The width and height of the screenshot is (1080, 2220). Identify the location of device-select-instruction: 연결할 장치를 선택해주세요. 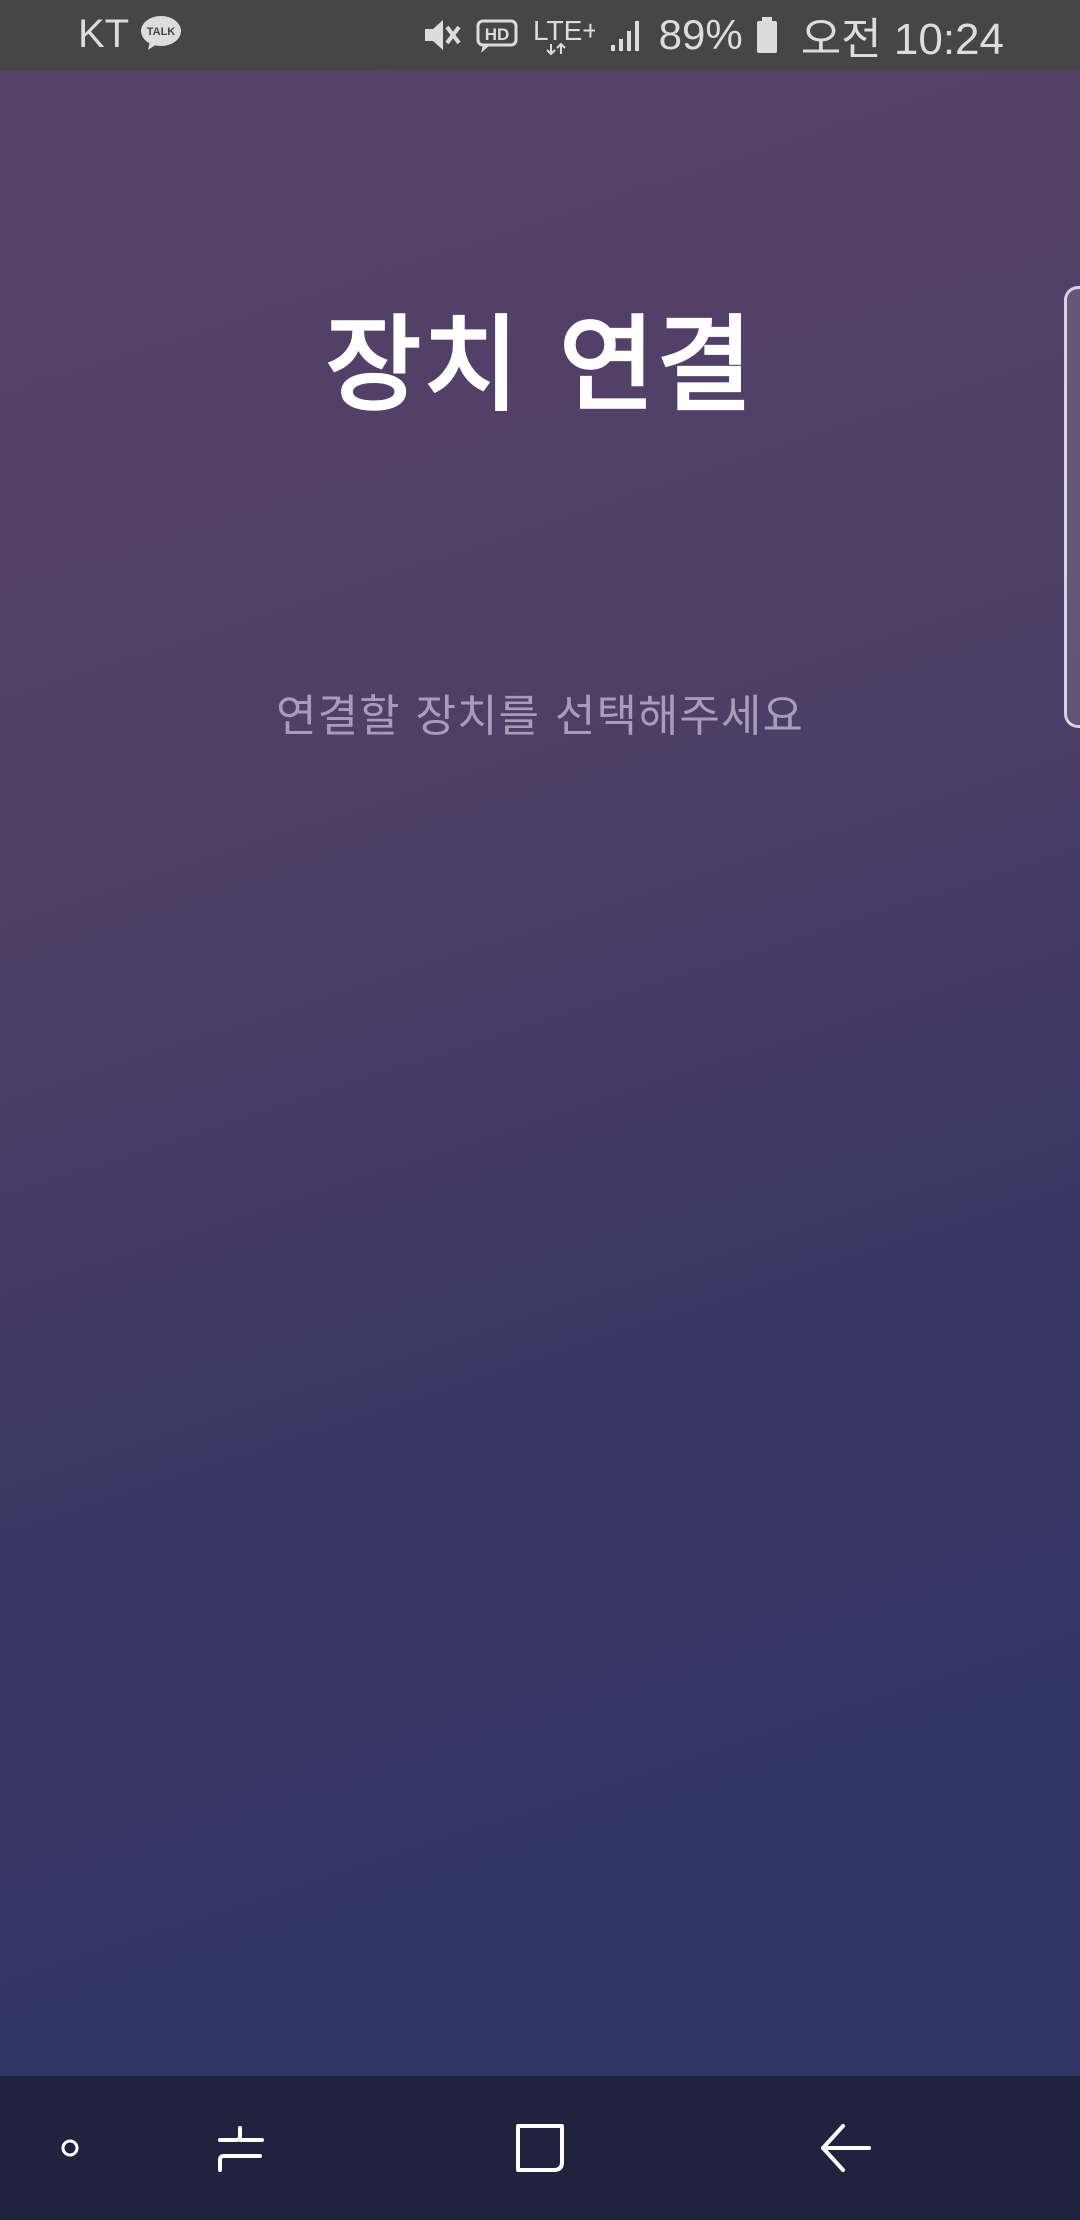
(540, 716).